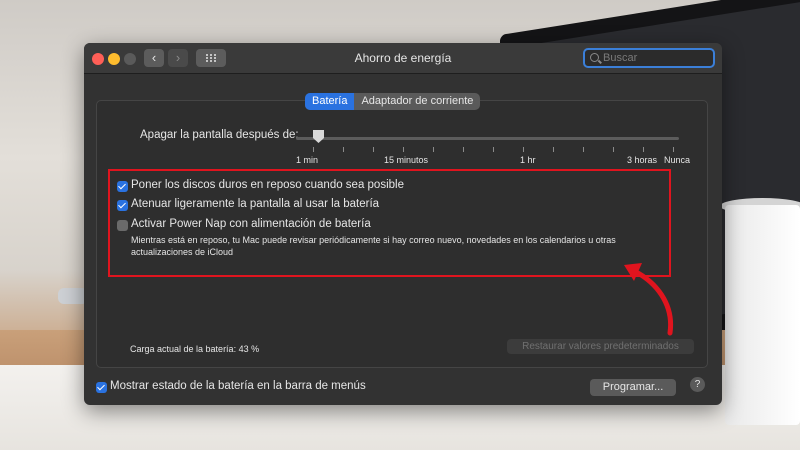 The image size is (800, 450). What do you see at coordinates (594, 57) in the screenshot?
I see `search-icon` at bounding box center [594, 57].